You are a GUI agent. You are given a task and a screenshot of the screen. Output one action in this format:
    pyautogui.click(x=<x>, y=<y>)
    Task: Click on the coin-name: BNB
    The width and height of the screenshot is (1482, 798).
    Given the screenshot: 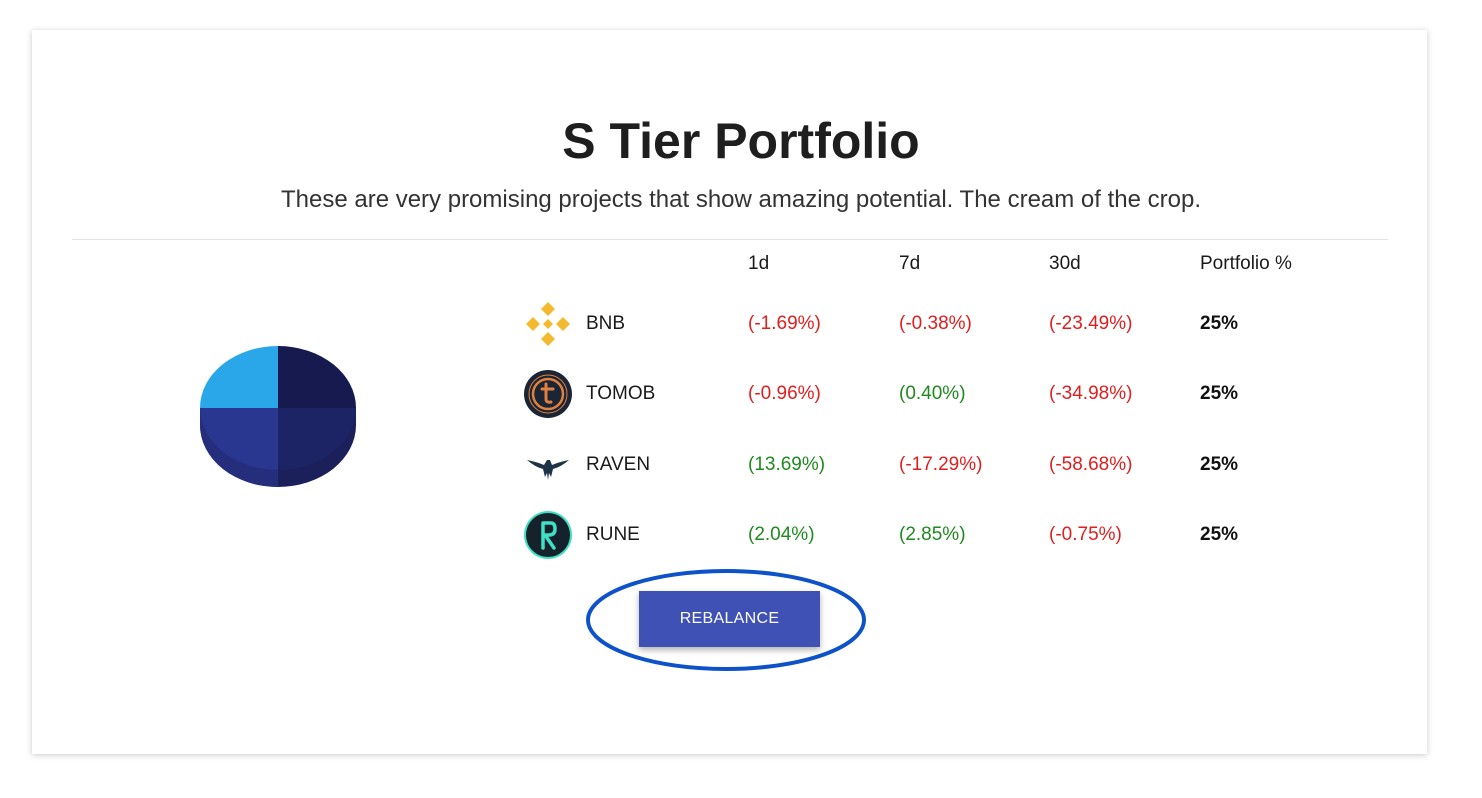 What is the action you would take?
    pyautogui.click(x=606, y=323)
    